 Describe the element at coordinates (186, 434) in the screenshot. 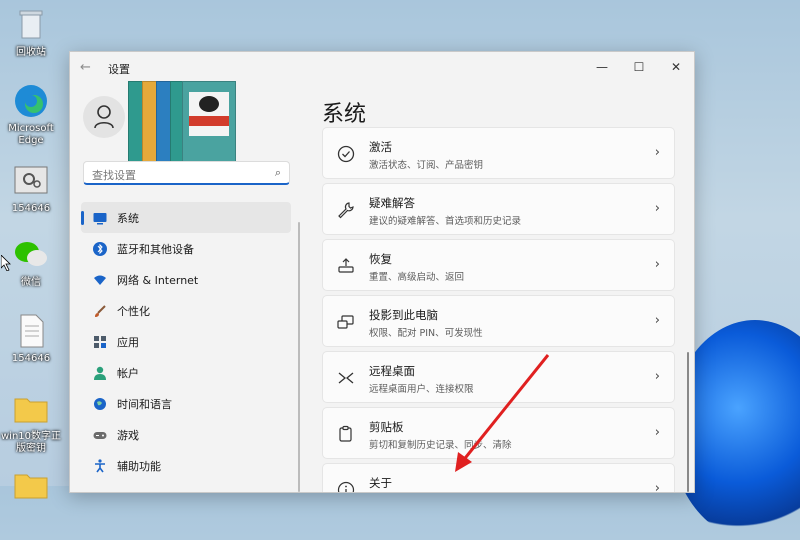

I see `sidebar-item-gaming: 游戏` at that location.